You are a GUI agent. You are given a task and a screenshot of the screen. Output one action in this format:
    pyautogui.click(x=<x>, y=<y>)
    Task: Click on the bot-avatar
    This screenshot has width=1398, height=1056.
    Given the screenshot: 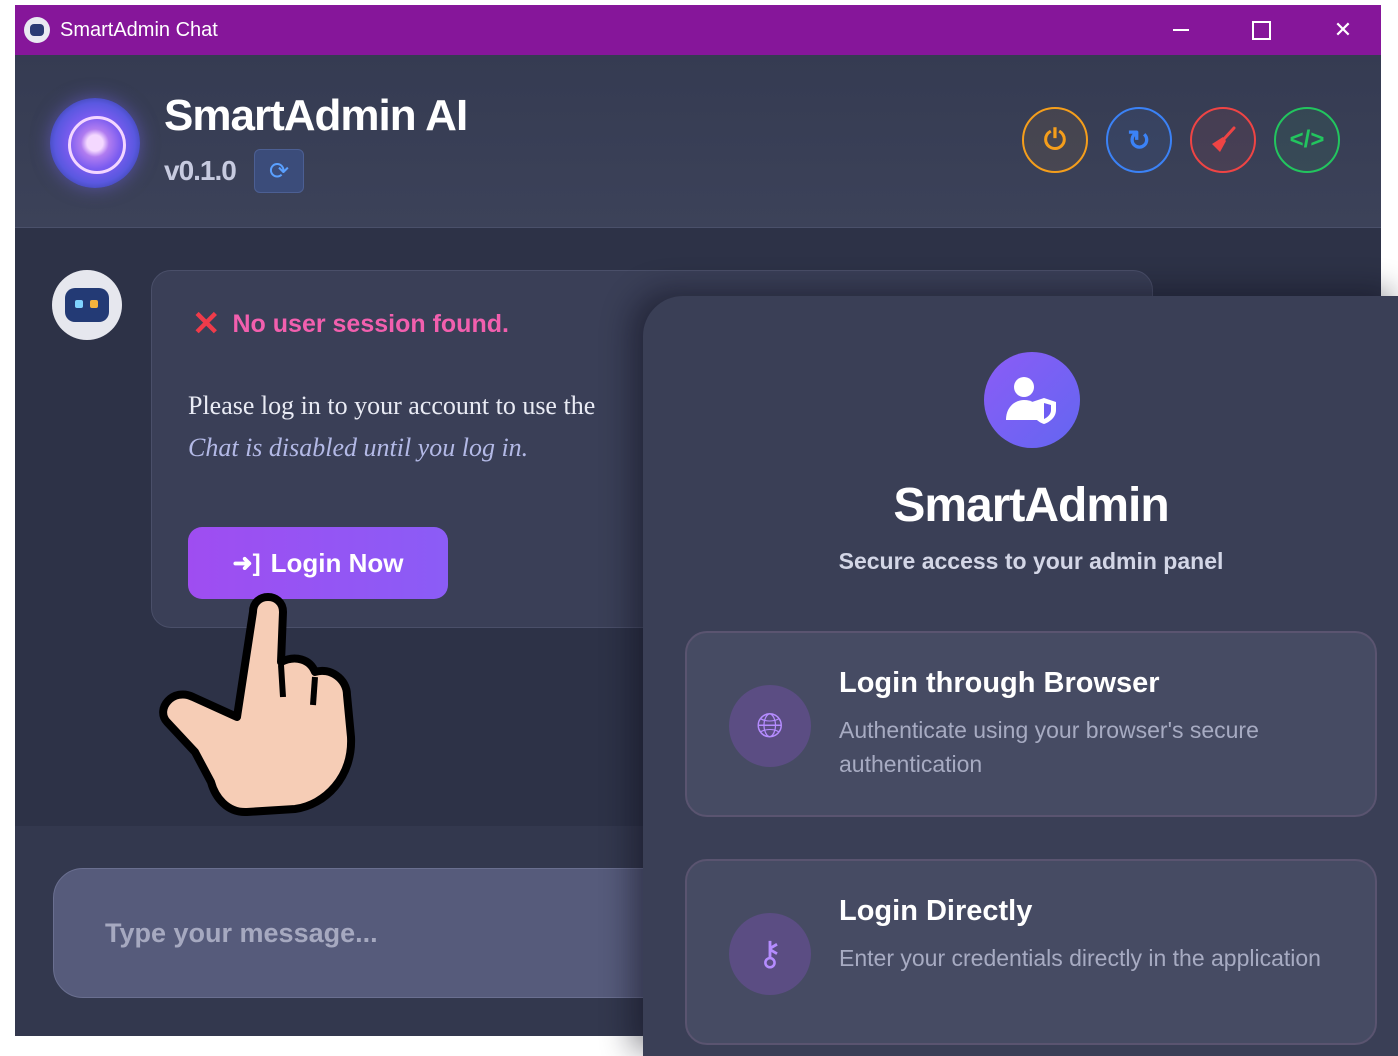 What is the action you would take?
    pyautogui.click(x=87, y=305)
    